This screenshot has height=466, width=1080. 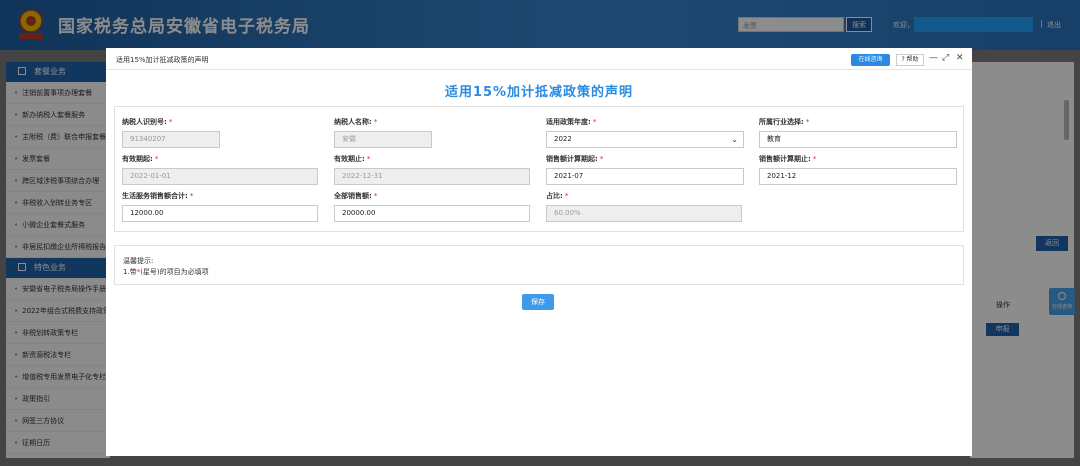 What do you see at coordinates (138, 261) in the screenshot?
I see `tips-title: 温馨提示:` at bounding box center [138, 261].